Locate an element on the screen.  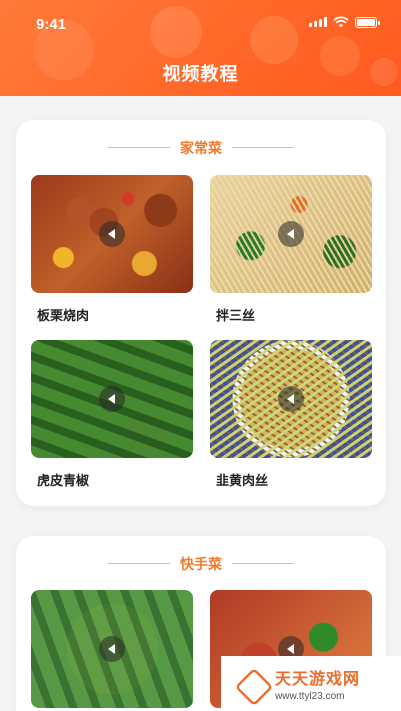
section-title: 家常菜 is located at coordinates (201, 148).